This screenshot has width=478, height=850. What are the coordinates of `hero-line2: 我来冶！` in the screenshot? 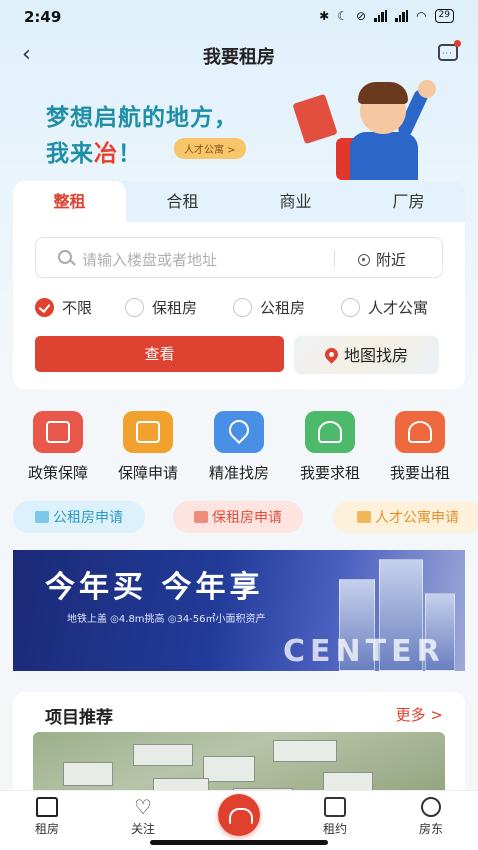 It's located at (94, 154).